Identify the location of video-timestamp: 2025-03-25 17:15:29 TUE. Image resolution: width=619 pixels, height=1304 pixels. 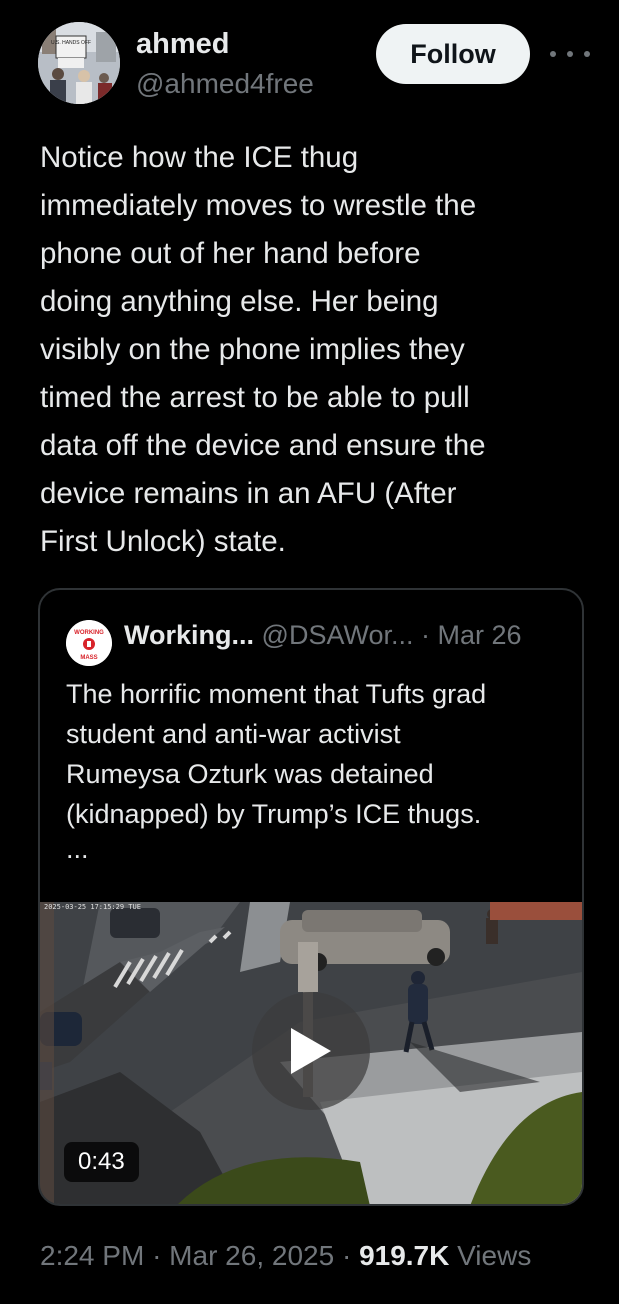
(92, 907).